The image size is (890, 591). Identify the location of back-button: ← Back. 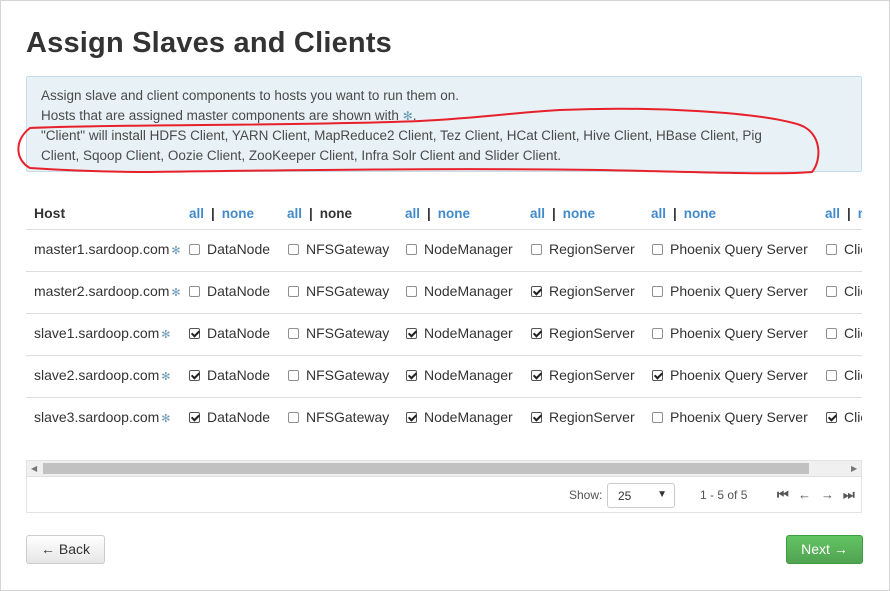
(65, 549).